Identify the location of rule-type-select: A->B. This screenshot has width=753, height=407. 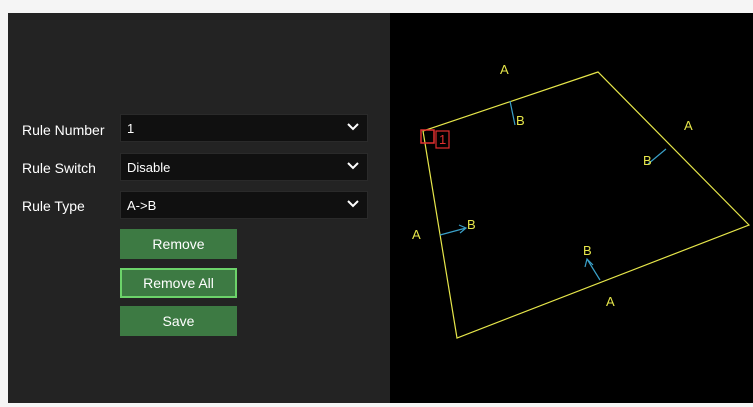
(244, 205).